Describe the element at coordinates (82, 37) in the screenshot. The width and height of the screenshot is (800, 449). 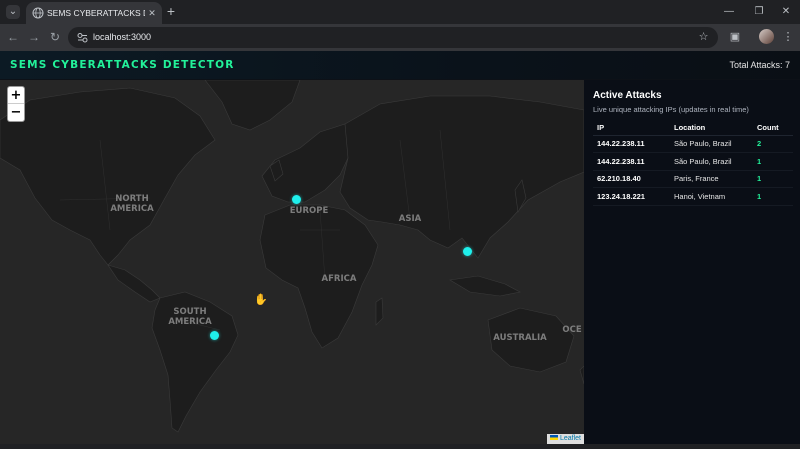
I see `site-info-icon` at that location.